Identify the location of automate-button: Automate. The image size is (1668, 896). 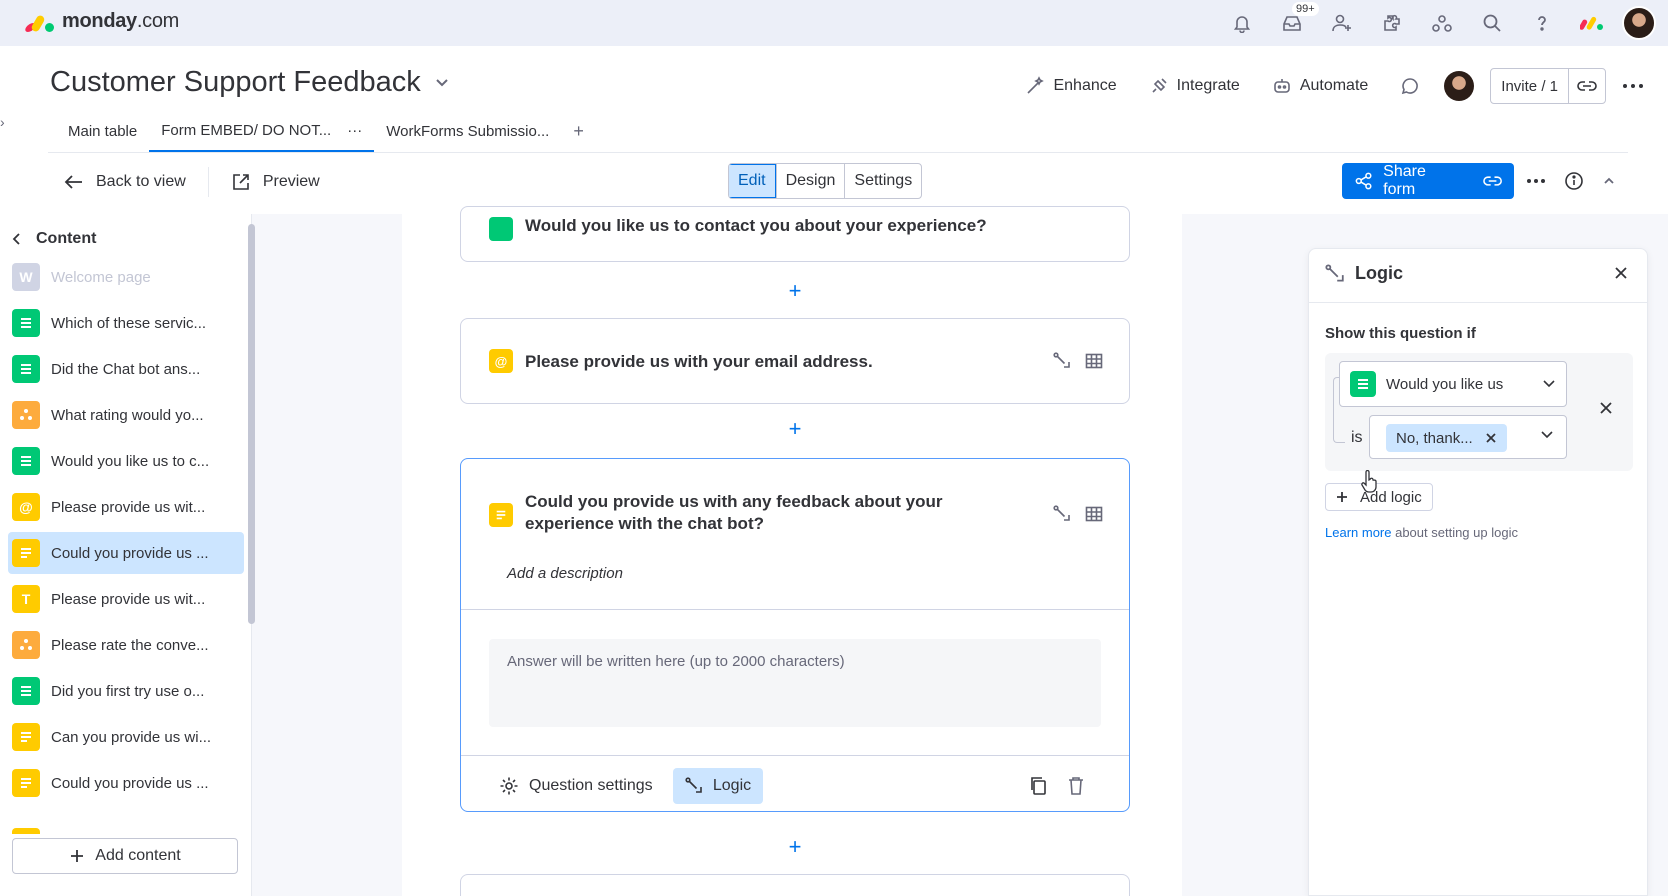
(1320, 86).